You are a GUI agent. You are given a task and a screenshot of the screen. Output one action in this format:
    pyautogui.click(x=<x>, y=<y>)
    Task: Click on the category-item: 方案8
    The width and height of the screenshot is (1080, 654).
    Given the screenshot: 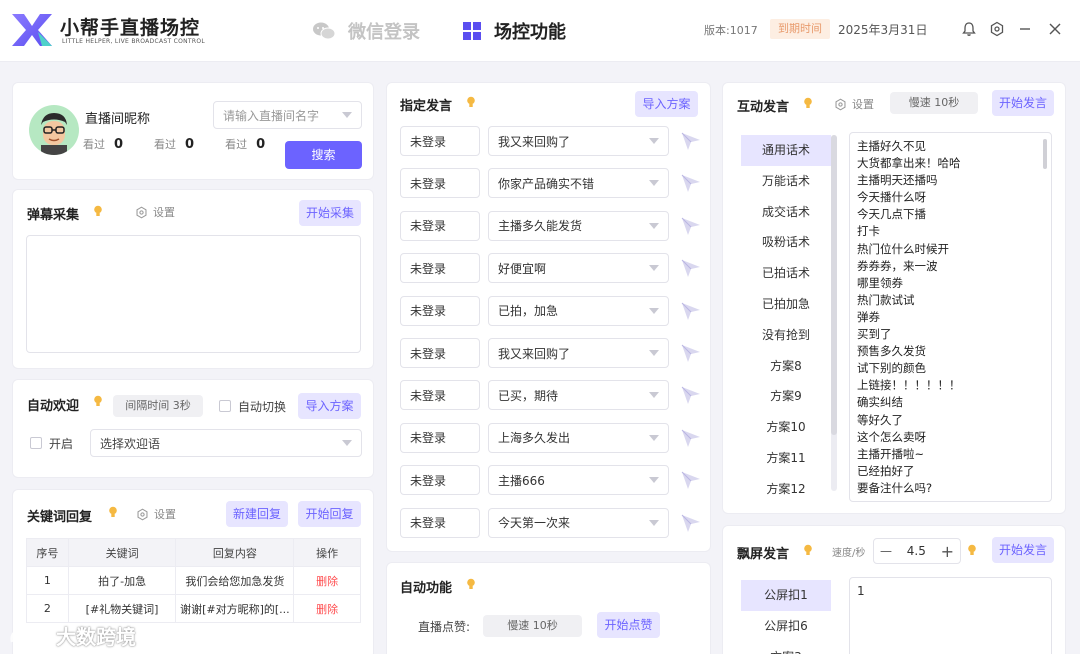 What is the action you would take?
    pyautogui.click(x=786, y=366)
    